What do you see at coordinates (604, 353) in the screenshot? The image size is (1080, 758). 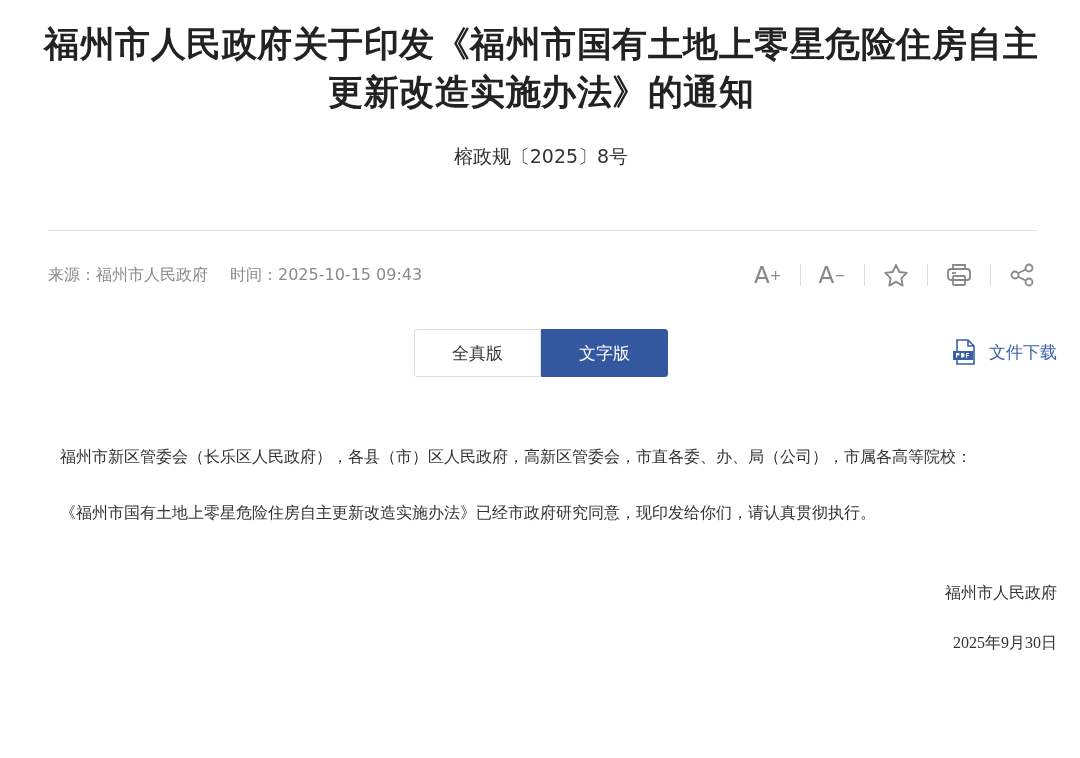 I see `version-tab: 文字版` at bounding box center [604, 353].